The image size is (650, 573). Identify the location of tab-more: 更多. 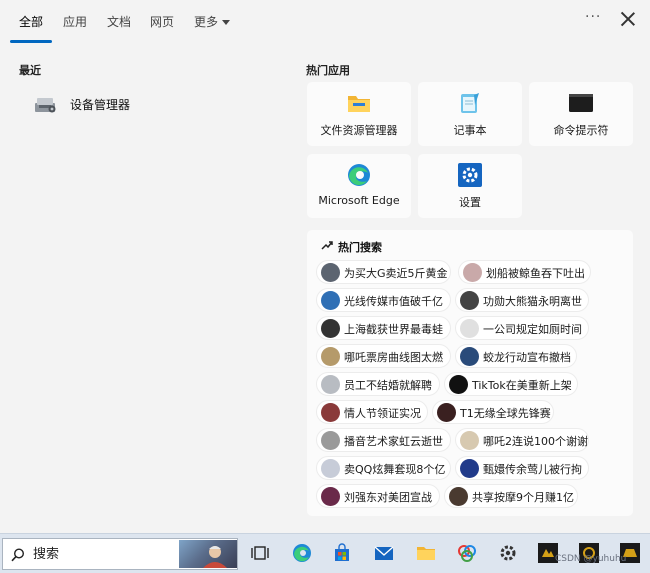
(212, 21).